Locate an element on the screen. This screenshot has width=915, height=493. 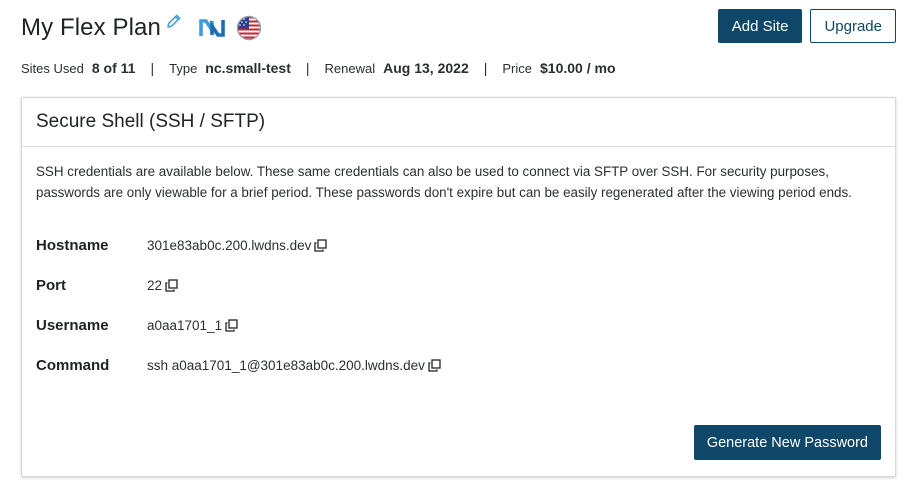
type-value: nc.small-test is located at coordinates (248, 68).